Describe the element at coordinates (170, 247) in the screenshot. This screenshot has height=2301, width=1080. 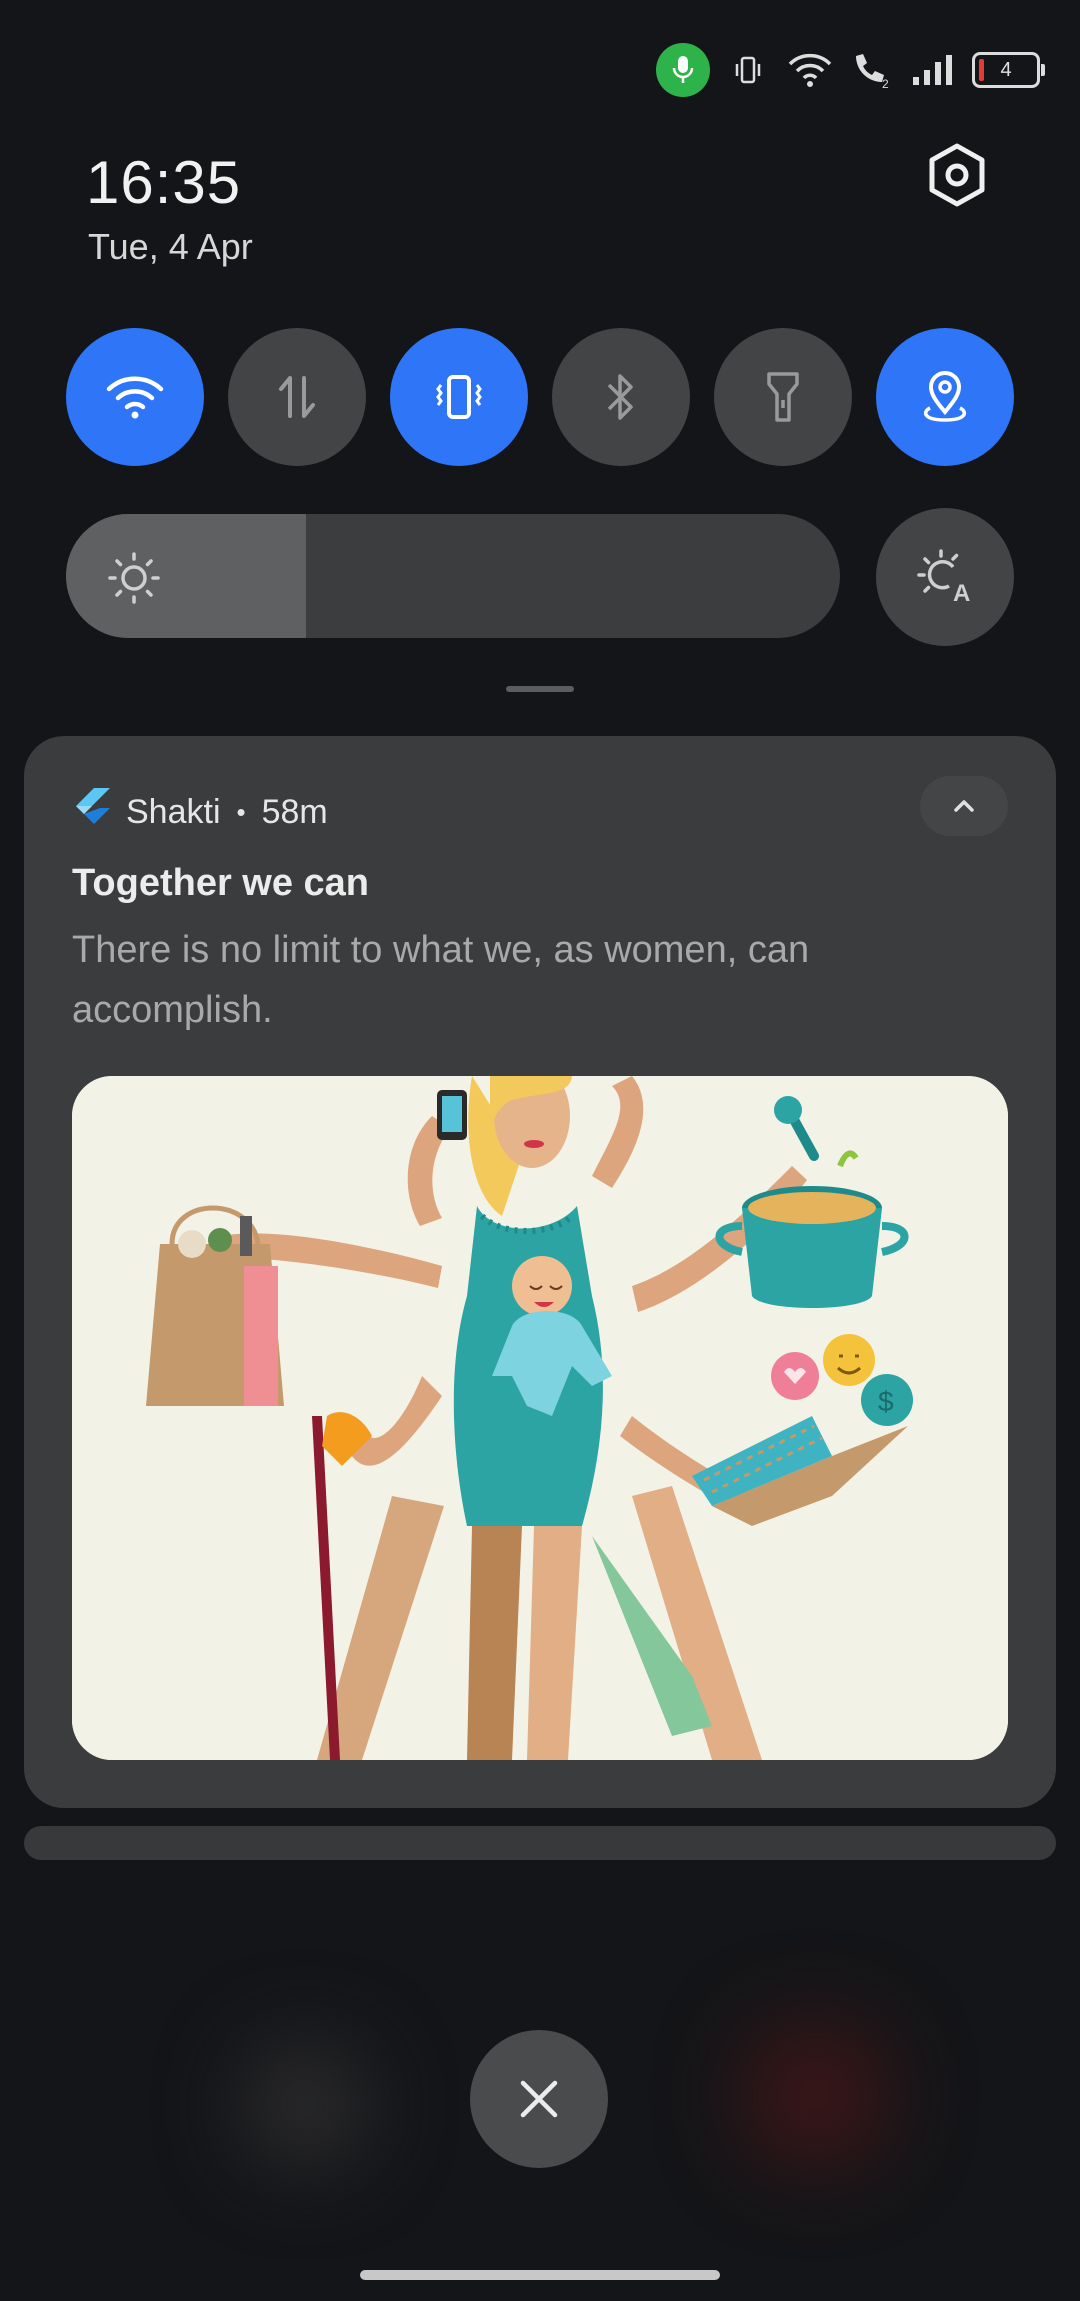
I see `date-label: Tue, 4 Apr` at that location.